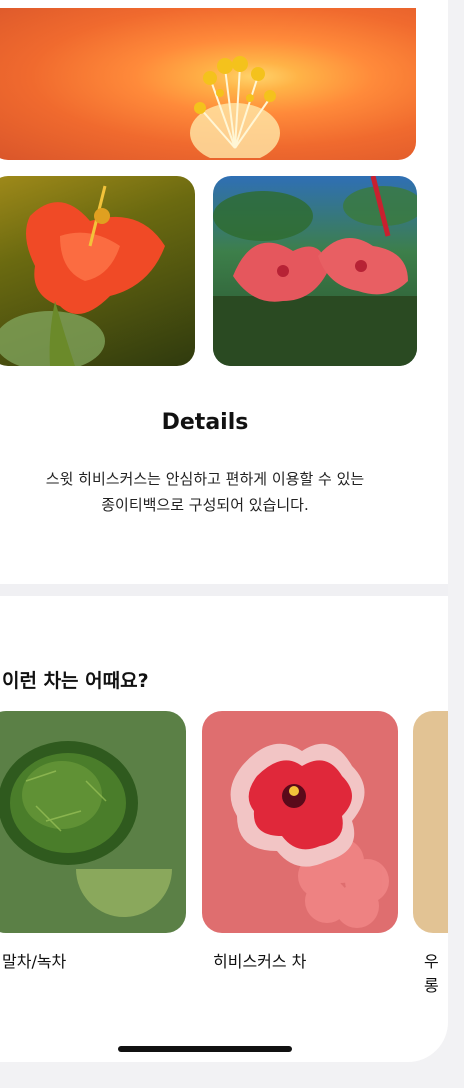  Describe the element at coordinates (309, 835) in the screenshot. I see `hibiscus-flower-image` at that location.